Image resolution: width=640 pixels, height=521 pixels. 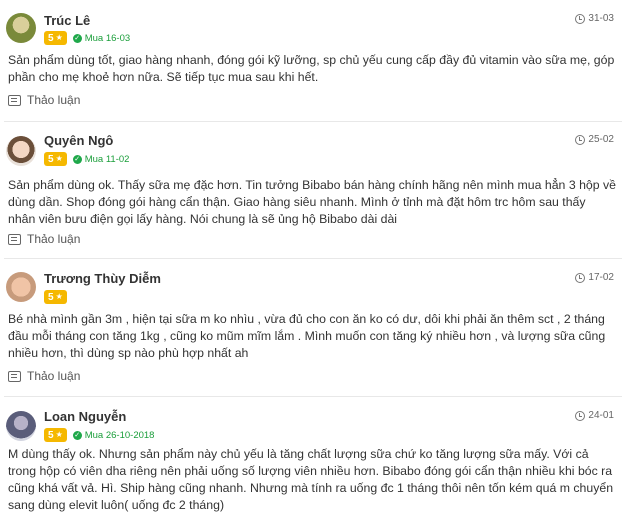 What do you see at coordinates (601, 415) in the screenshot?
I see `review-date-text: 24-01` at bounding box center [601, 415].